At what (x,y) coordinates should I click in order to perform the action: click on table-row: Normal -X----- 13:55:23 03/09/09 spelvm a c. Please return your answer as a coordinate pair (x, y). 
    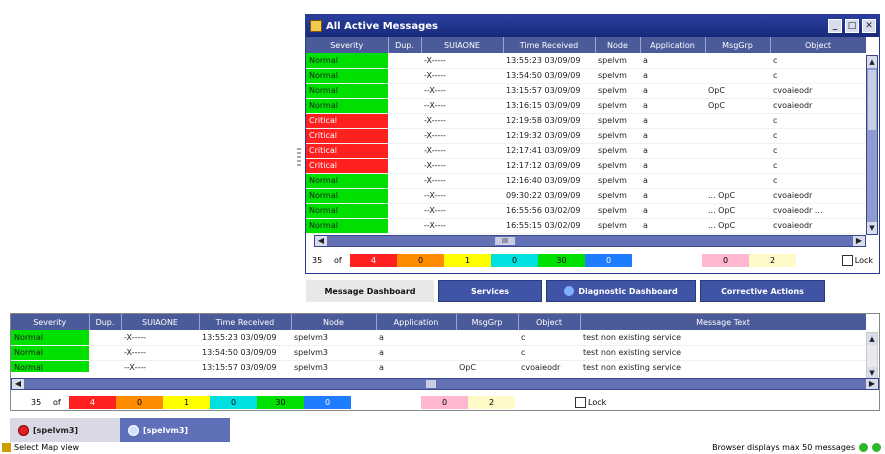
    Looking at the image, I should click on (586, 61).